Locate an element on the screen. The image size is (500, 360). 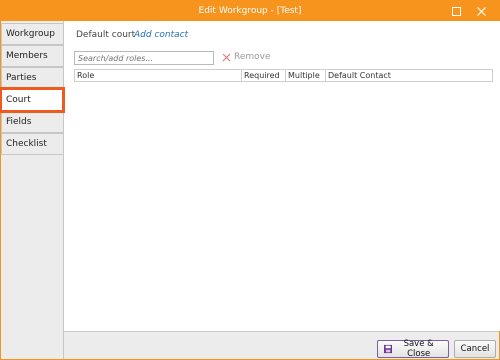
window-title: Edit Workgroup - [Test] is located at coordinates (250, 11).